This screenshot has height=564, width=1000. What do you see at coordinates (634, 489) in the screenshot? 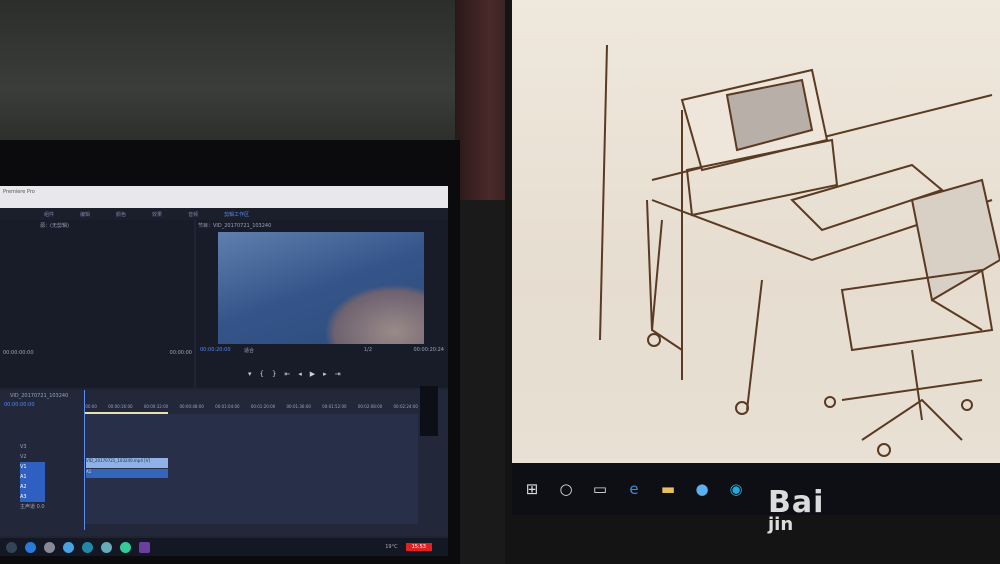
I see `edge-icon: e` at bounding box center [634, 489].